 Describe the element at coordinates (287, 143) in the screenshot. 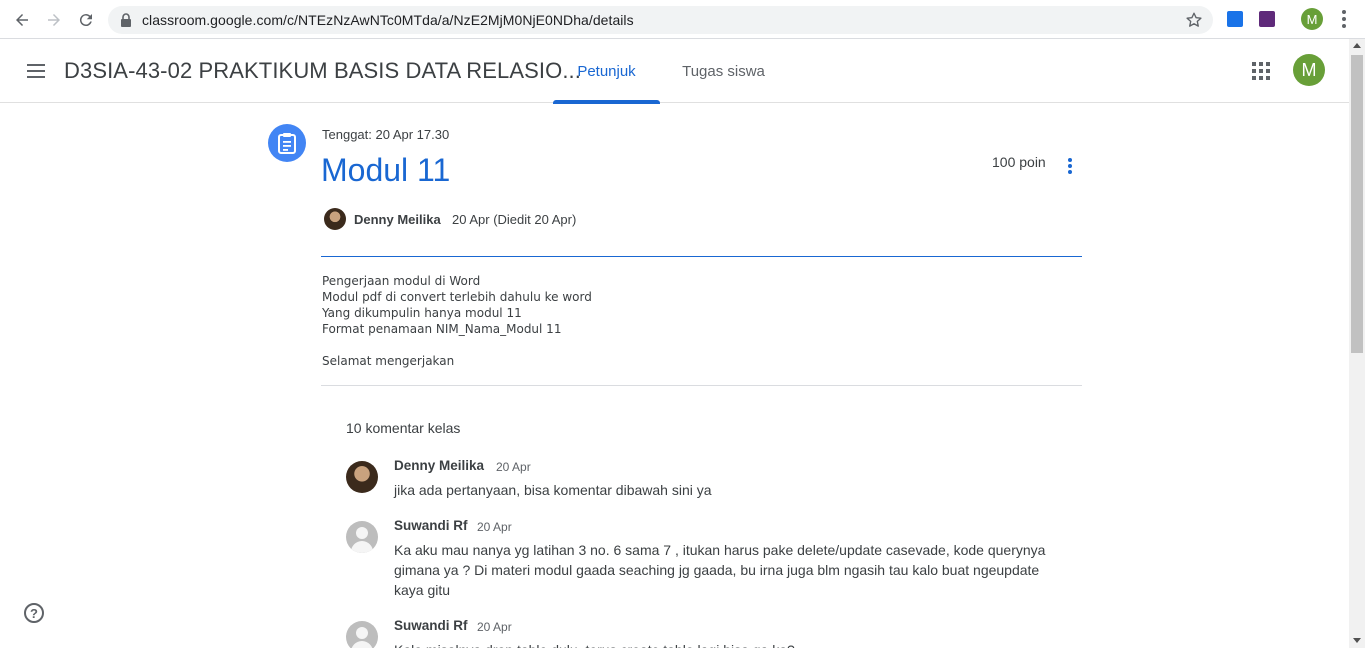

I see `assignment-icon` at that location.